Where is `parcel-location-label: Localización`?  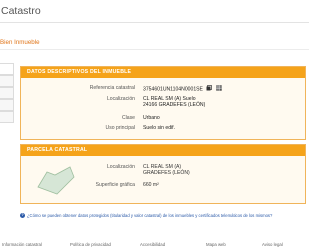
parcel-location-label: Localización is located at coordinates (120, 167).